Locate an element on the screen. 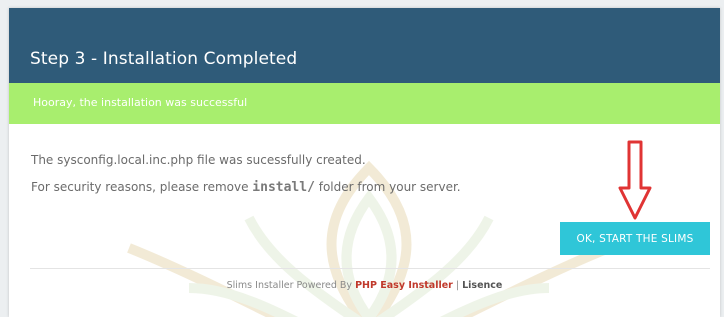 This screenshot has height=317, width=724. page-title: Step 3 - Installation Completed is located at coordinates (164, 59).